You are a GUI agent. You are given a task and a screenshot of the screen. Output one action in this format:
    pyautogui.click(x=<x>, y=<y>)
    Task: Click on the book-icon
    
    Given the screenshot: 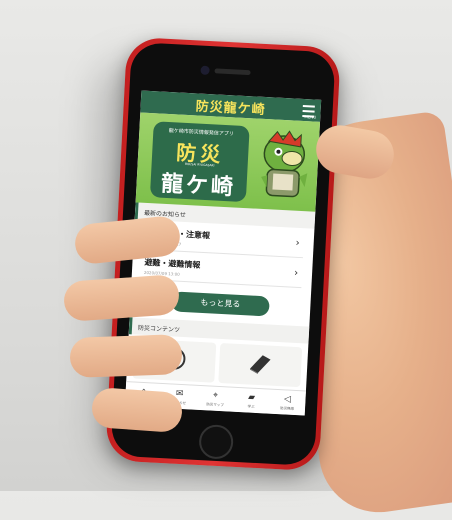 What is the action you would take?
    pyautogui.click(x=260, y=364)
    